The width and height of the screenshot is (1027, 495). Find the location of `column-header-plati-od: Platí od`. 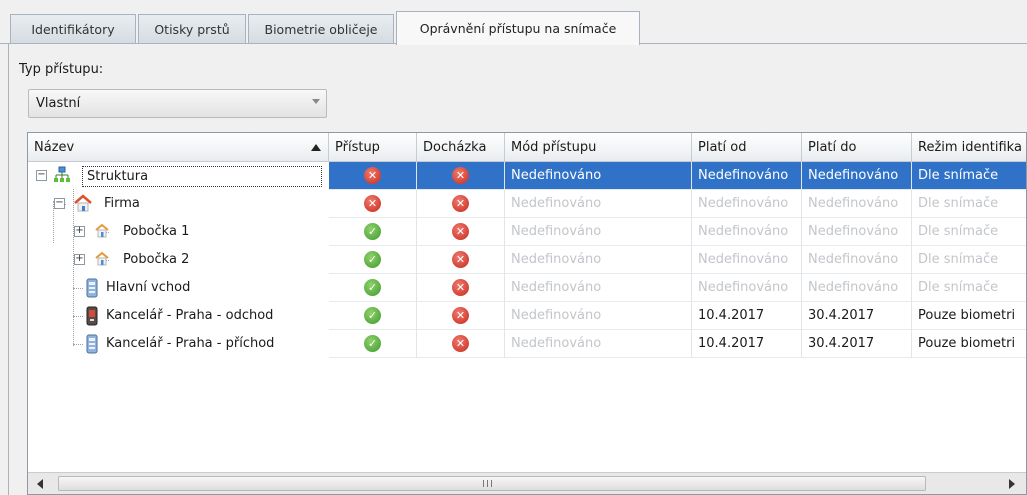

column-header-plati-od: Platí od is located at coordinates (747, 147).